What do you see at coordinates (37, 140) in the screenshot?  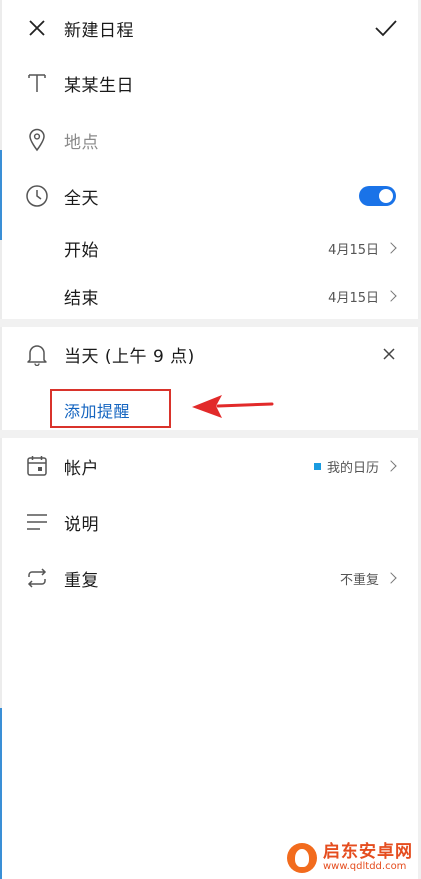 I see `location-pin-icon` at bounding box center [37, 140].